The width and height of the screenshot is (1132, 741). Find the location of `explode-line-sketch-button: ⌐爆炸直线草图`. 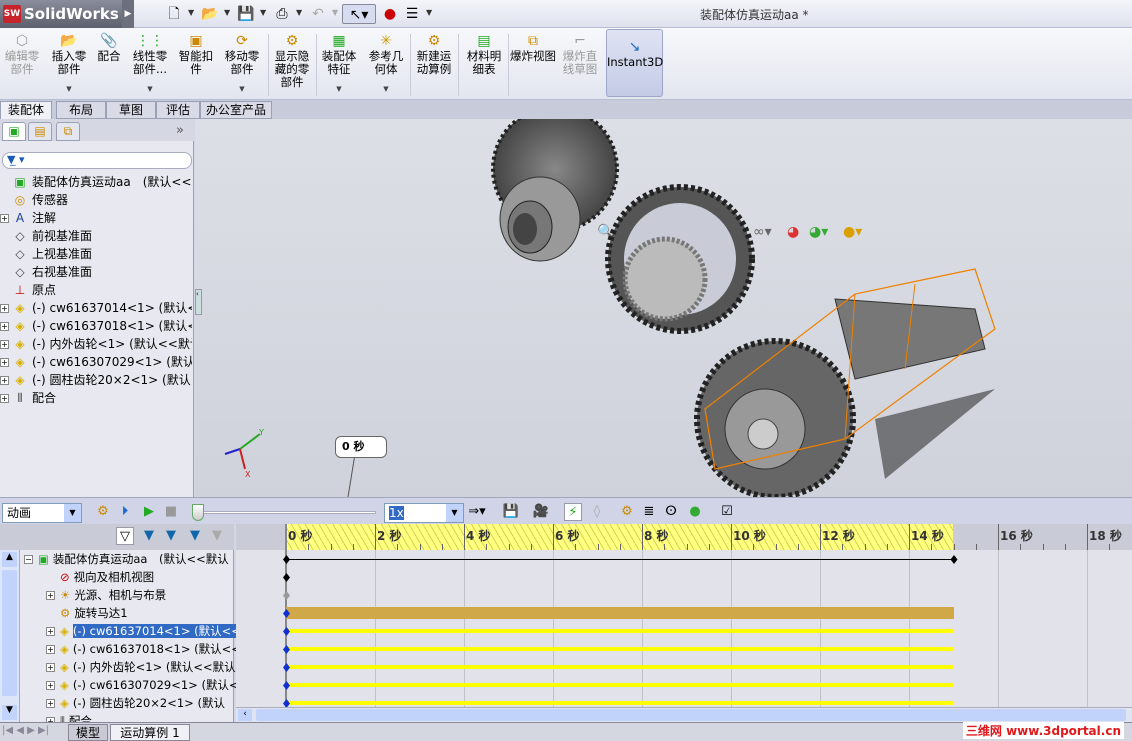

explode-line-sketch-button: ⌐爆炸直线草图 is located at coordinates (580, 65).